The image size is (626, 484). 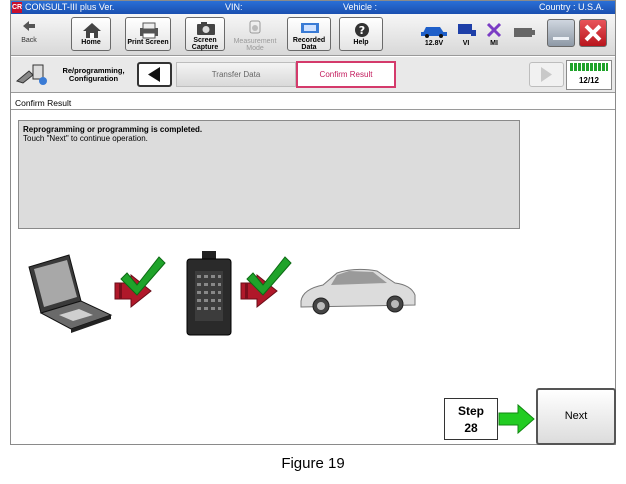 I want to click on help-button: ? Help, so click(x=361, y=34).